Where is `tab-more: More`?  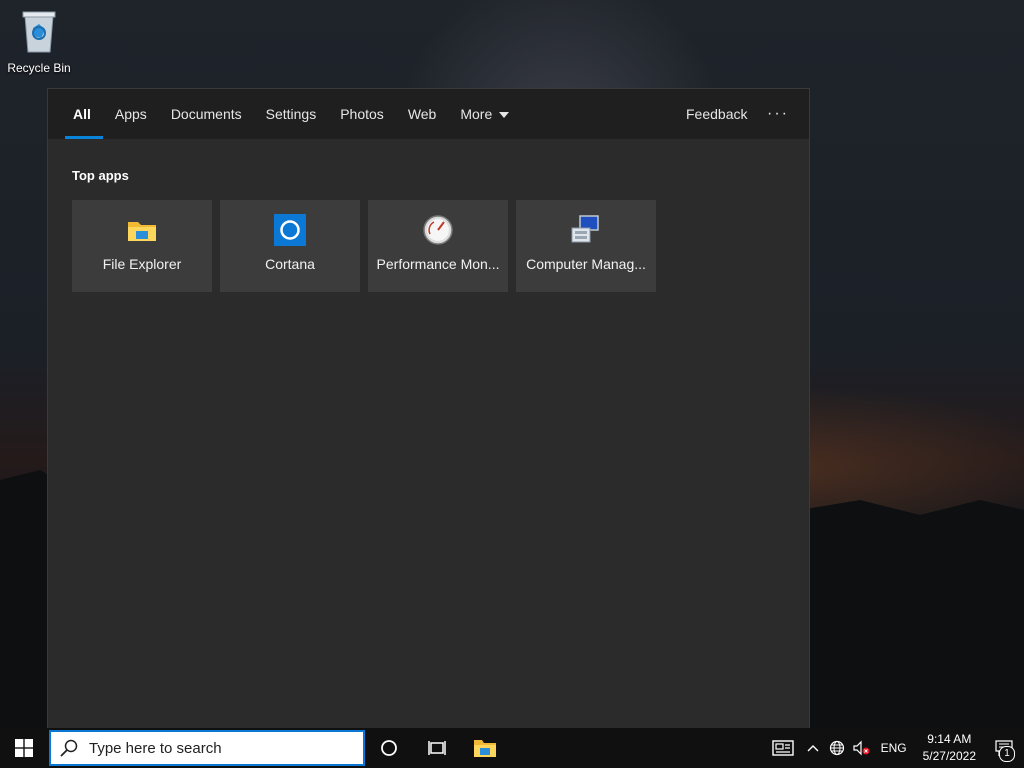
tab-more: More is located at coordinates (485, 114).